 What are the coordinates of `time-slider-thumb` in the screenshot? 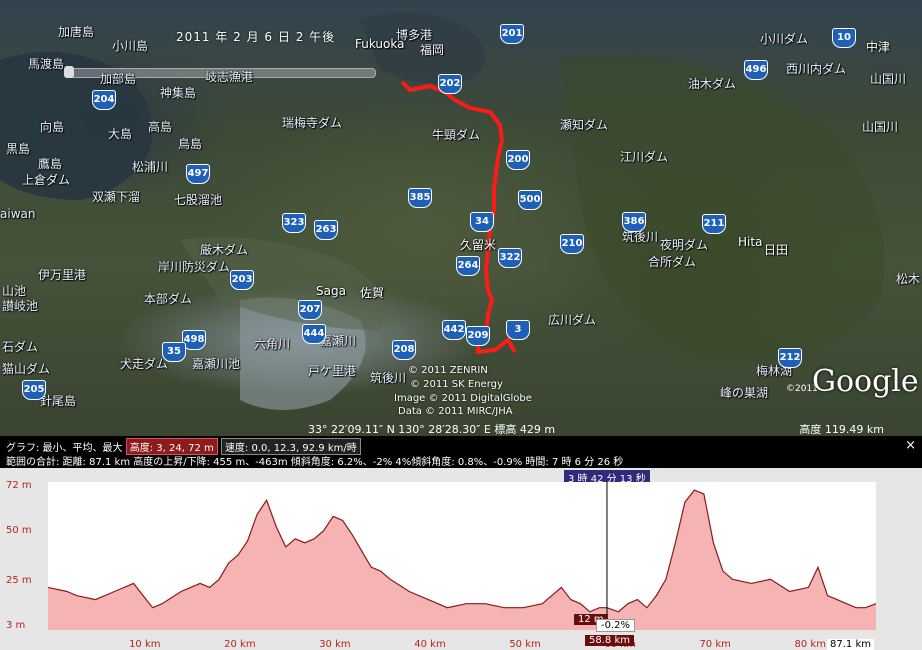 It's located at (69, 72).